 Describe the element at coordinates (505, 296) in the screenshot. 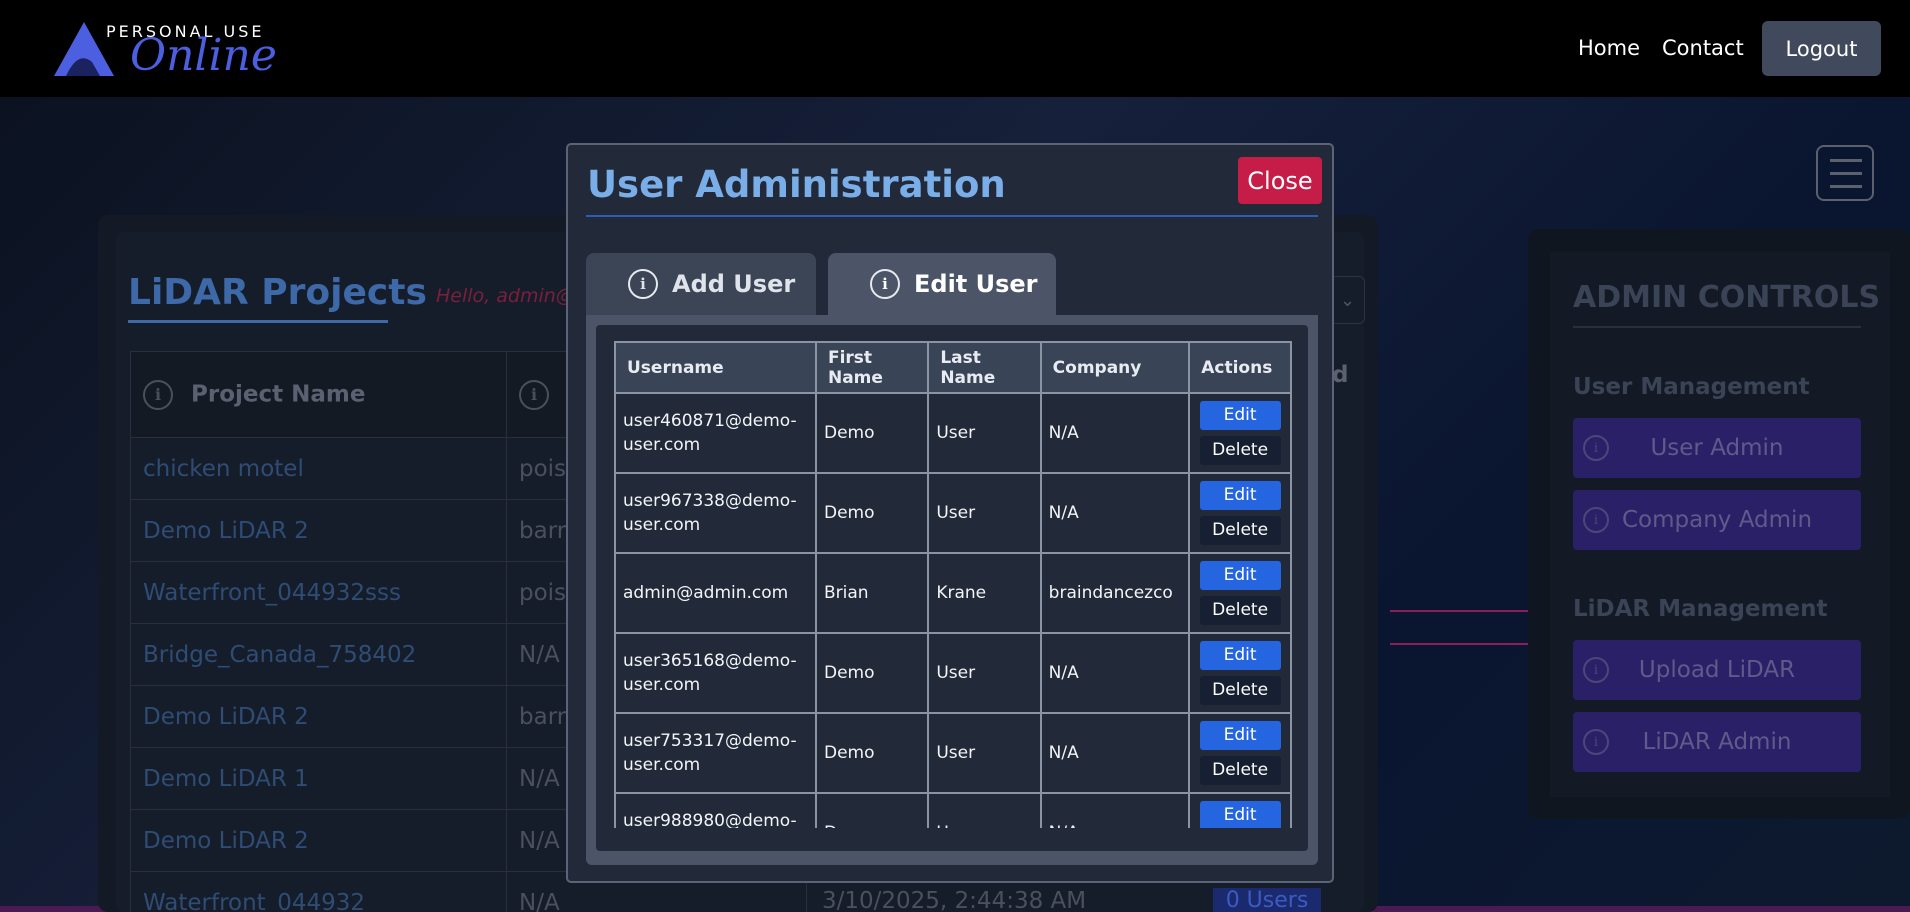

I see `greeting-text: Hello, admin@` at that location.